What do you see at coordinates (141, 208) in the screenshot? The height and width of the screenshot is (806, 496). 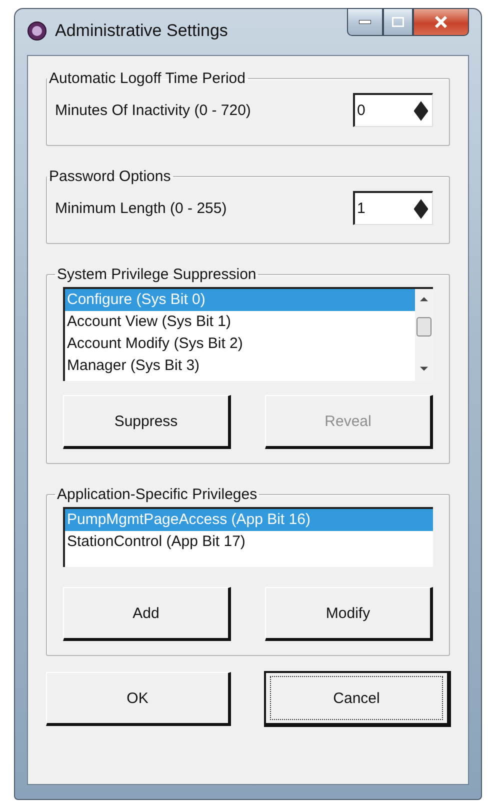 I see `field-label: Minimum Length (0 - 255)` at bounding box center [141, 208].